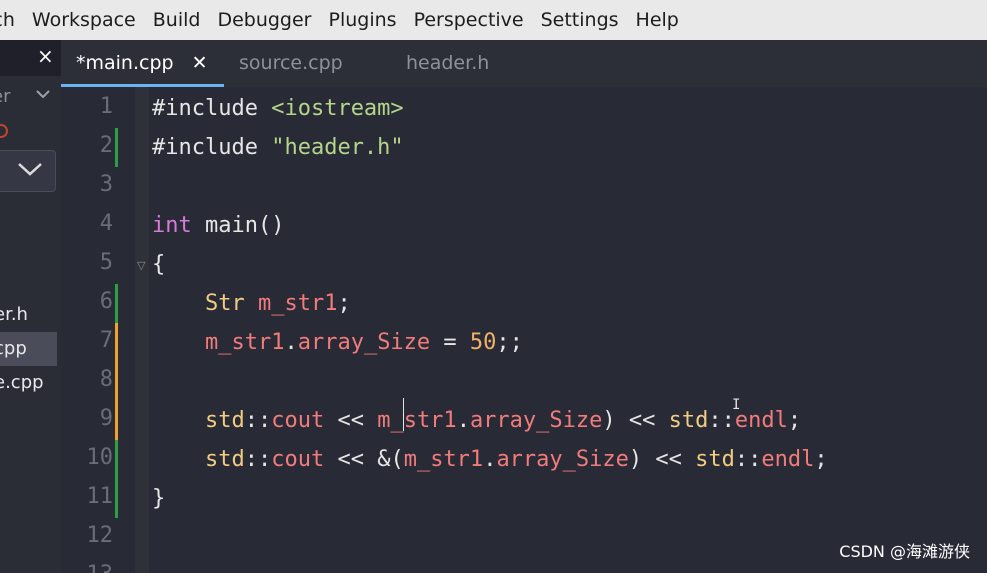 The width and height of the screenshot is (987, 573). I want to click on project-dropdown, so click(28, 171).